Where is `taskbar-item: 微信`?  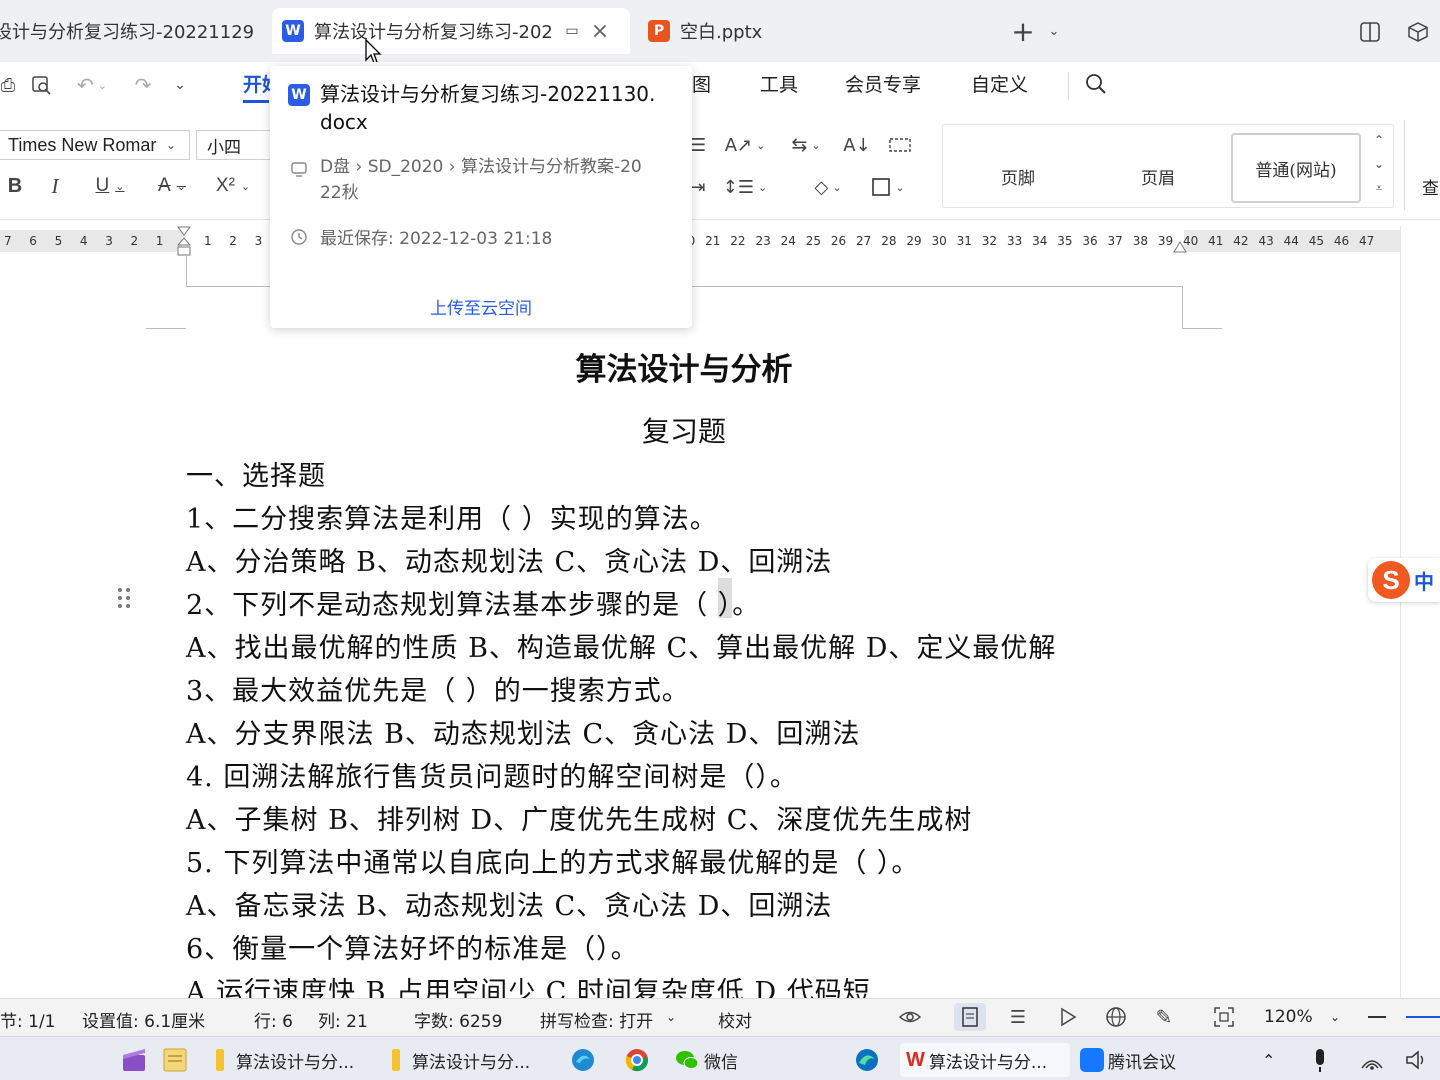
taskbar-item: 微信 is located at coordinates (724, 1060).